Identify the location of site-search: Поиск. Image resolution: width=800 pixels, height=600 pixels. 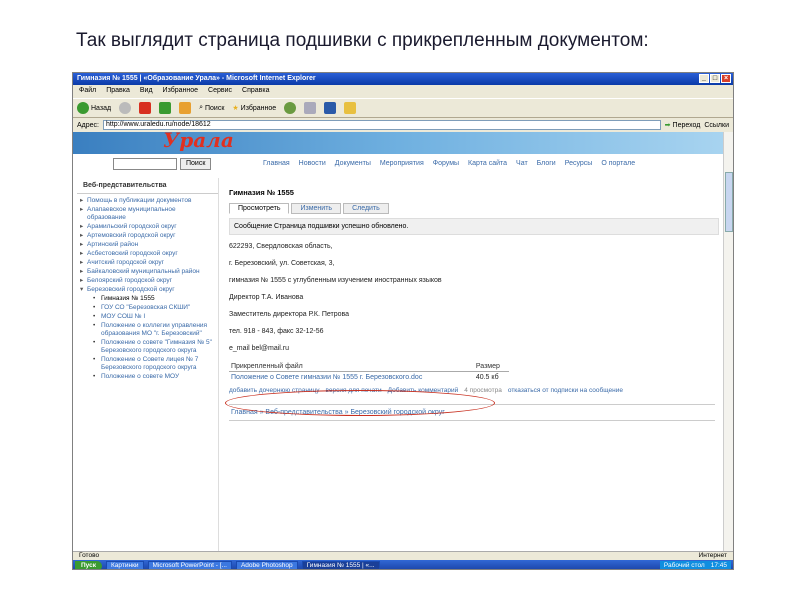
(162, 164).